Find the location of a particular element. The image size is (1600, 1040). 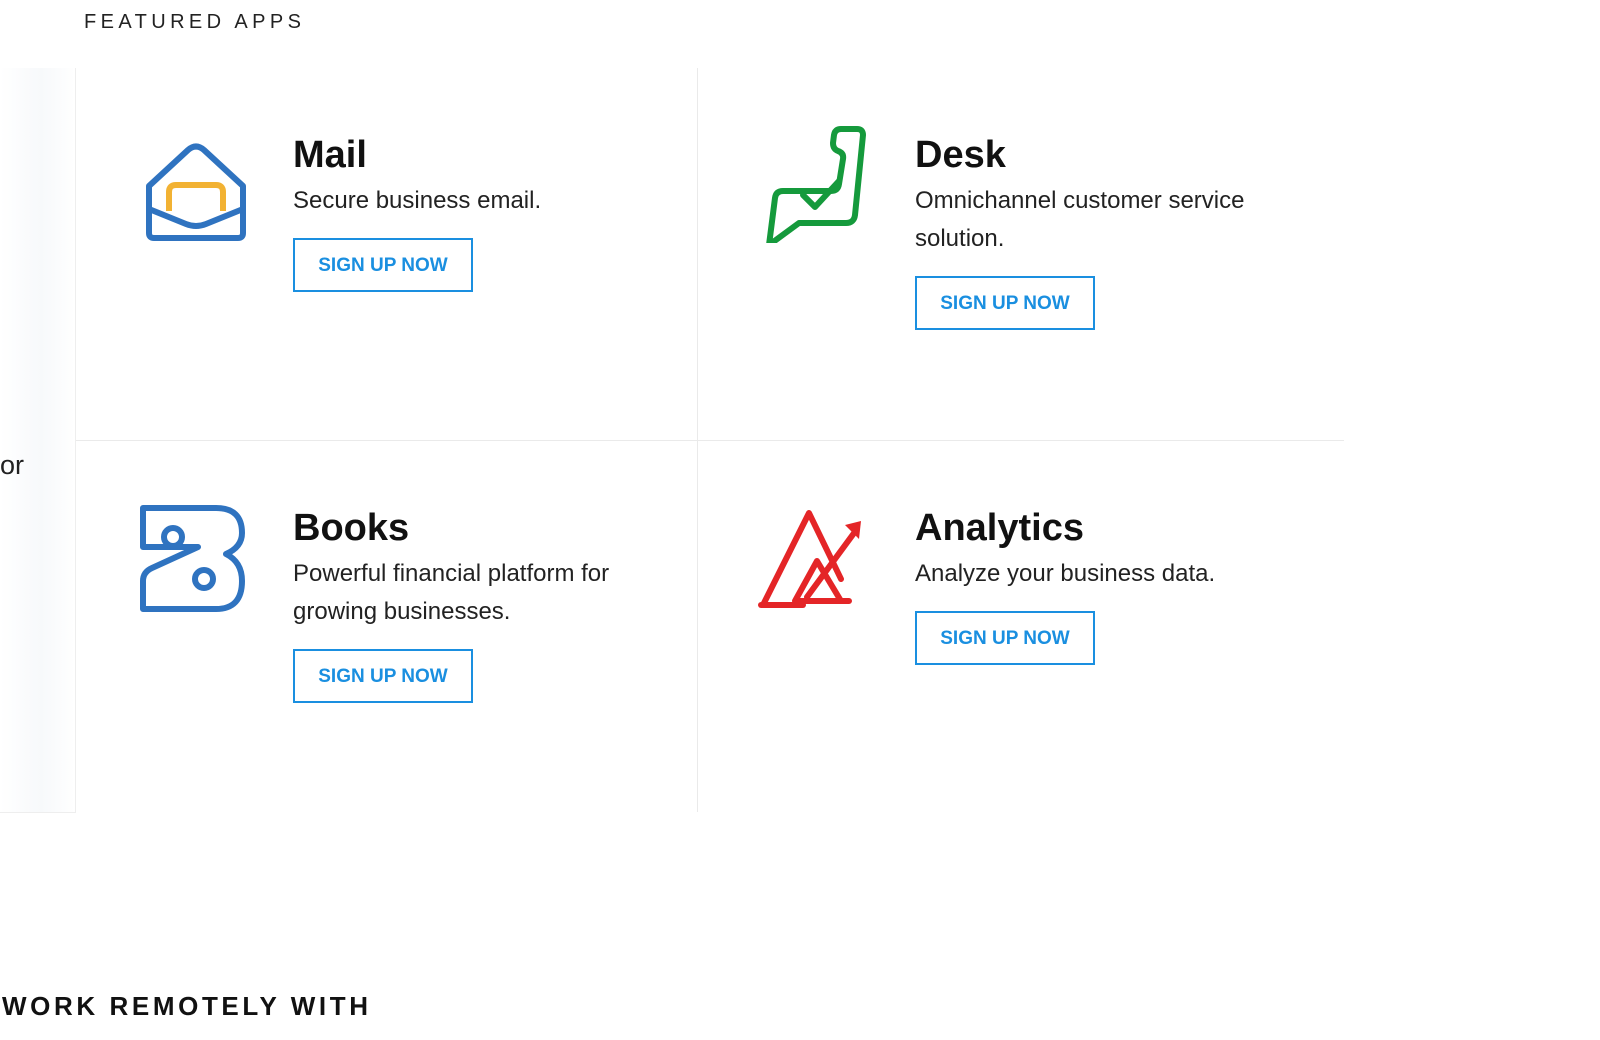

app-name: Analytics is located at coordinates (999, 528).